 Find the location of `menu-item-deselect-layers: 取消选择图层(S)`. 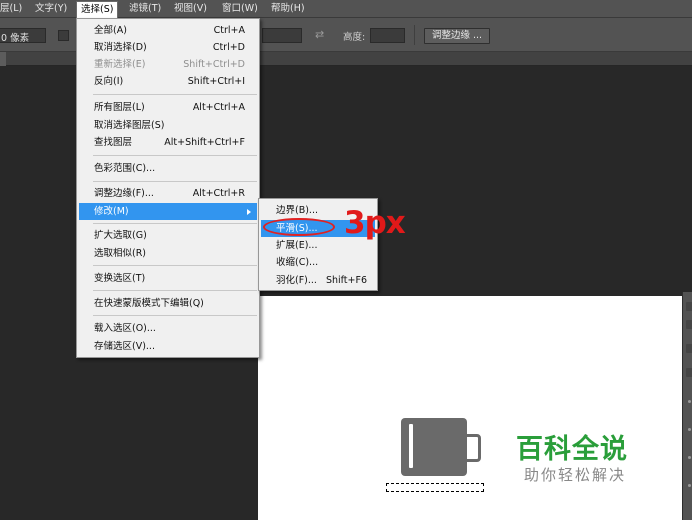

menu-item-deselect-layers: 取消选择图层(S) is located at coordinates (168, 125).